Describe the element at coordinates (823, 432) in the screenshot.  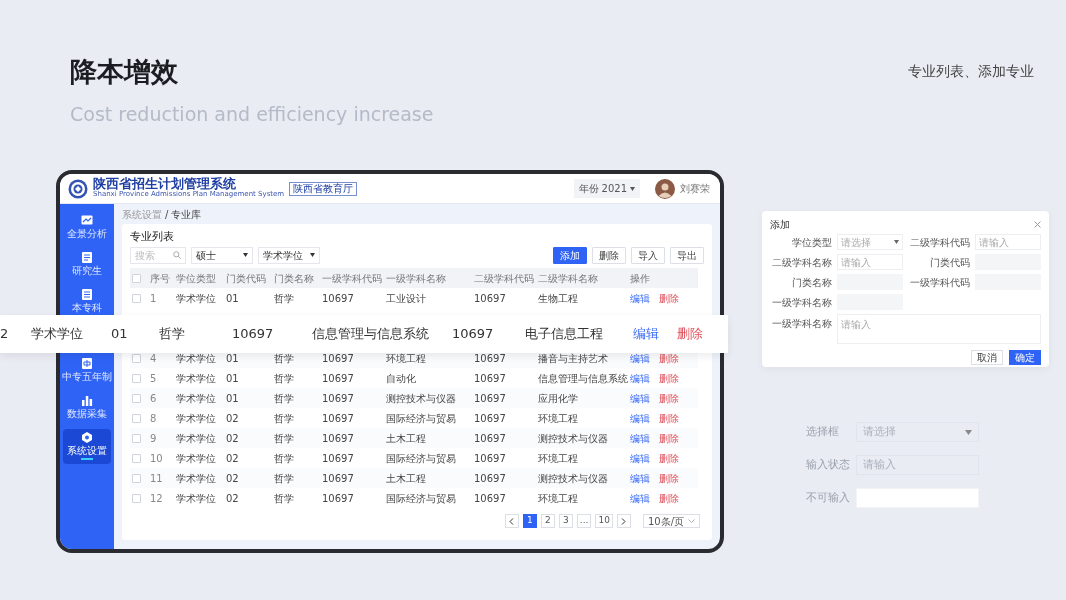
I see `field-label: 选择框` at that location.